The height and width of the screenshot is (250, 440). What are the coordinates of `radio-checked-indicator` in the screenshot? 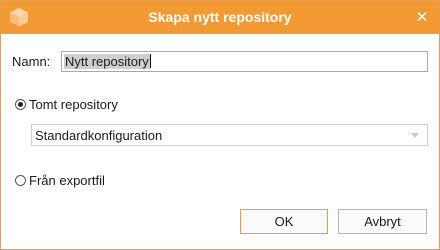 It's located at (20, 104).